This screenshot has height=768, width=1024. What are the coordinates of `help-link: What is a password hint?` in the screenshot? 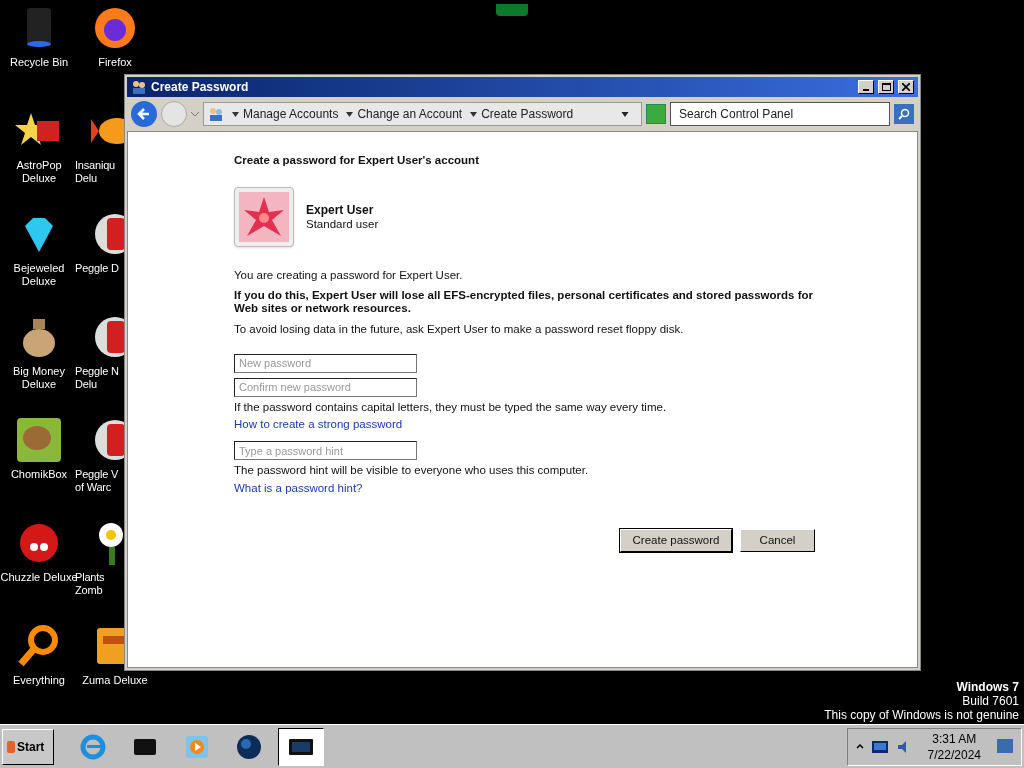 It's located at (298, 488).